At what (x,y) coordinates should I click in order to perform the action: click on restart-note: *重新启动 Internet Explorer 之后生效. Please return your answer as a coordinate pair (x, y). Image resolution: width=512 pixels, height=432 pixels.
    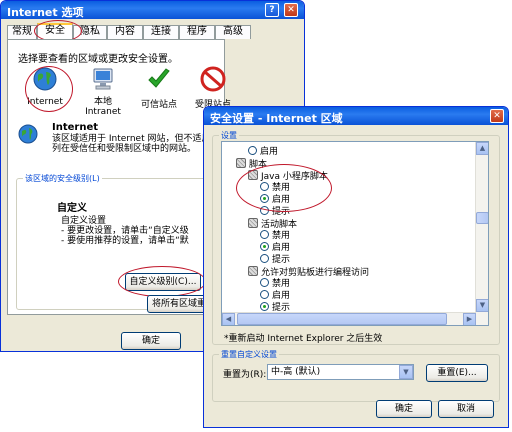
    Looking at the image, I should click on (303, 339).